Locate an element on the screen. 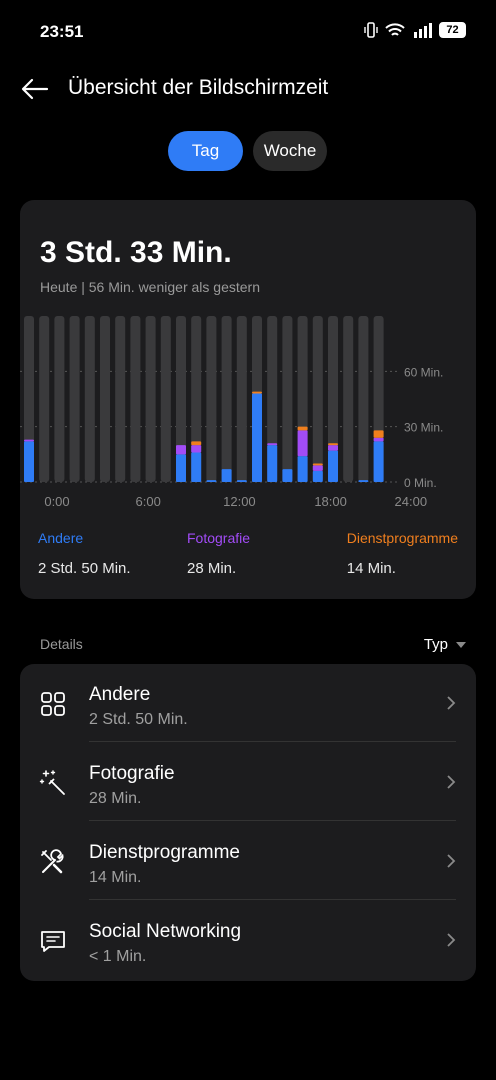 Image resolution: width=496 pixels, height=1080 pixels. legend-label: Dienstprogramme is located at coordinates (402, 538).